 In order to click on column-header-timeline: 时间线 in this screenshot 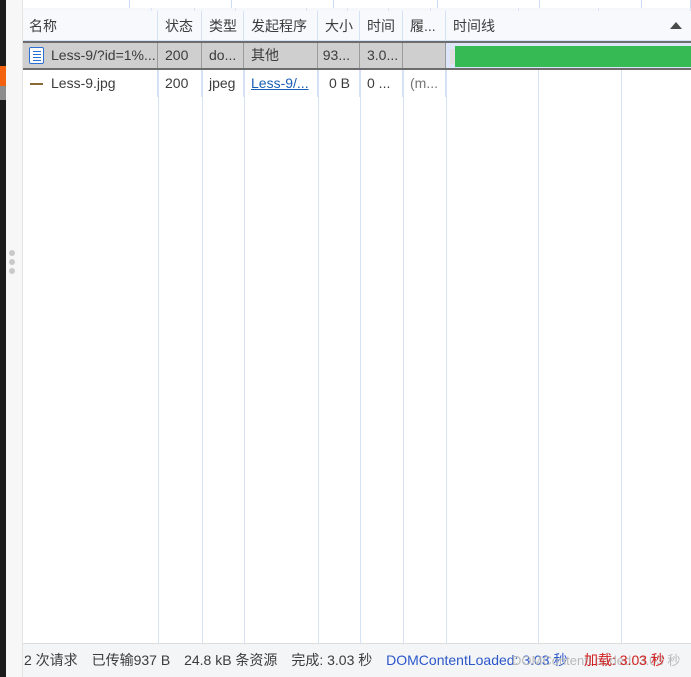, I will do `click(568, 26)`.